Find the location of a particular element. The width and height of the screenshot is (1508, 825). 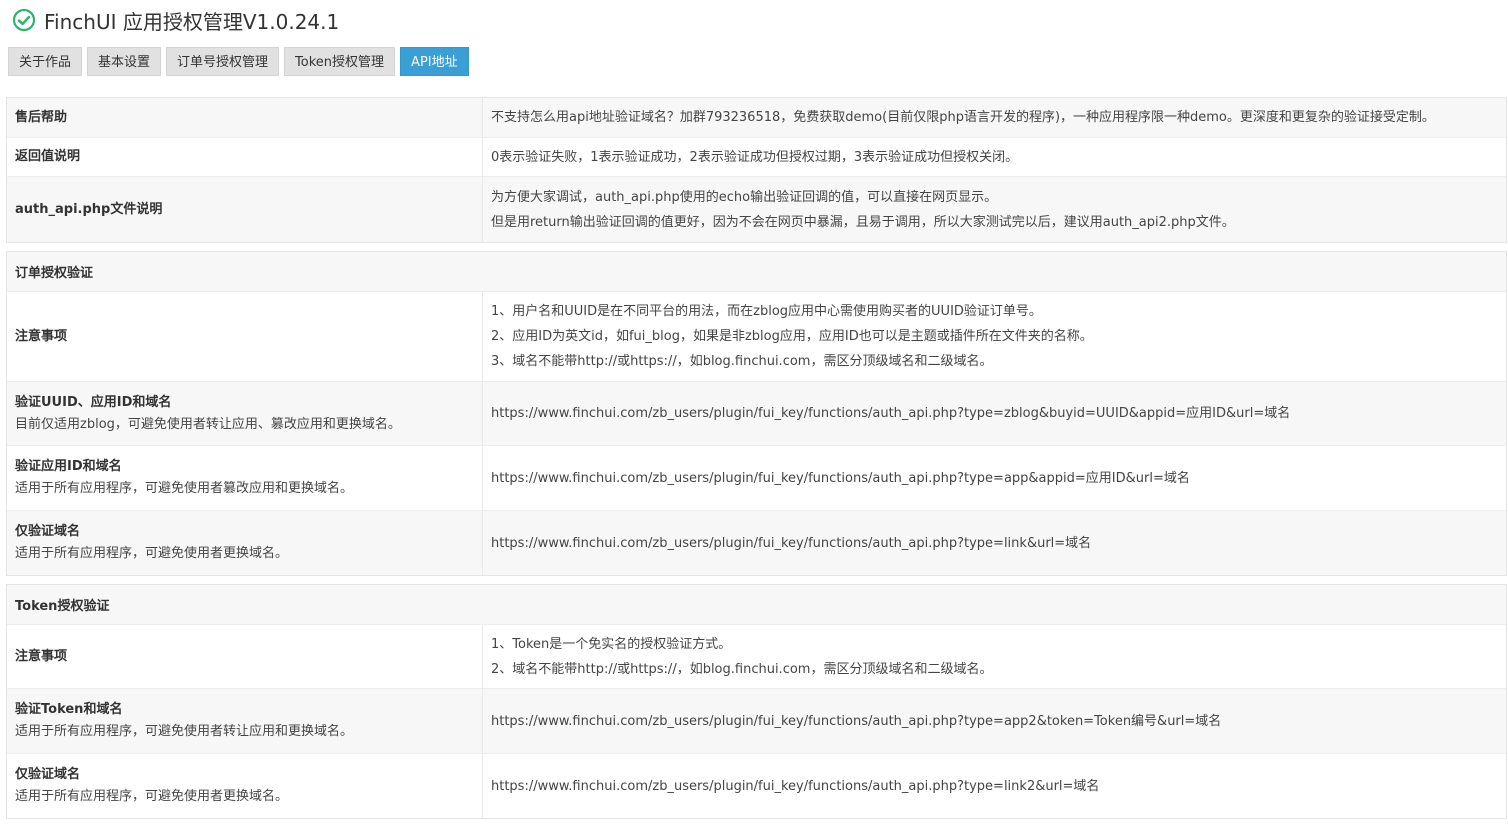

tab-about: 关于作品 is located at coordinates (45, 61).